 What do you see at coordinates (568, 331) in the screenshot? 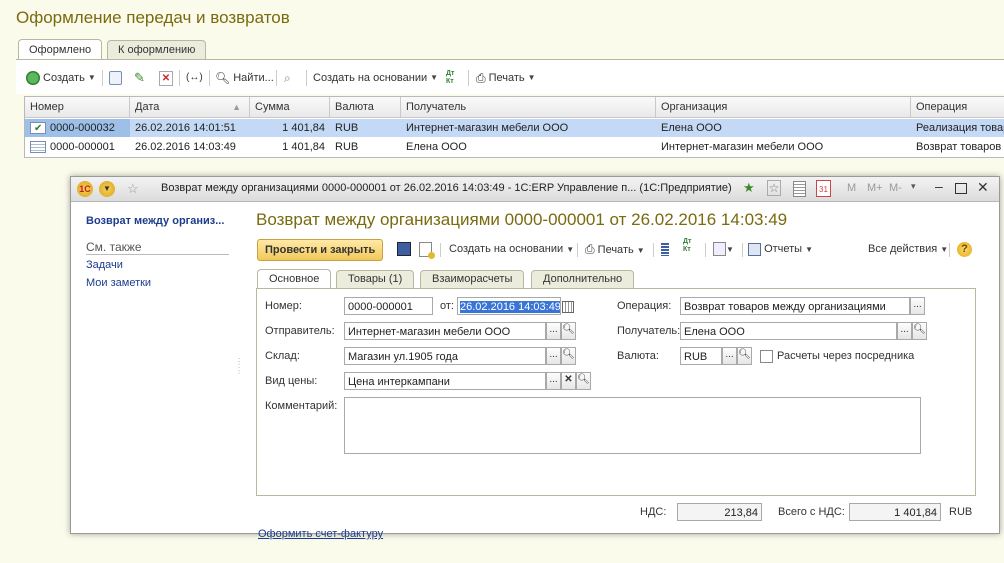
I see `sender-open-button: 🔍︎` at bounding box center [568, 331].